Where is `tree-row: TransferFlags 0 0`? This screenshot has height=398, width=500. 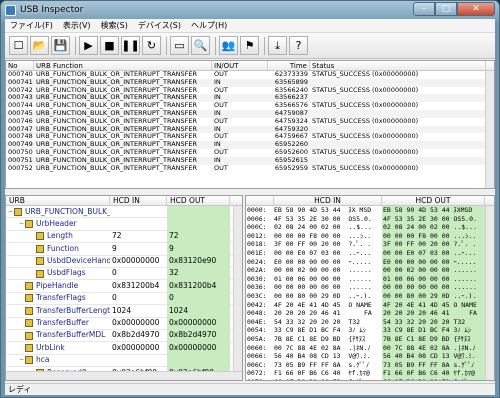 tree-row: TransferFlags 0 0 is located at coordinates (124, 299).